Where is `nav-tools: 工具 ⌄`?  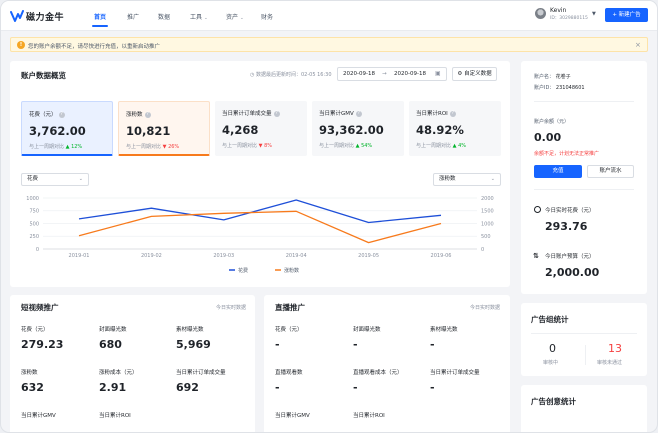
nav-tools: 工具 ⌄ is located at coordinates (199, 16).